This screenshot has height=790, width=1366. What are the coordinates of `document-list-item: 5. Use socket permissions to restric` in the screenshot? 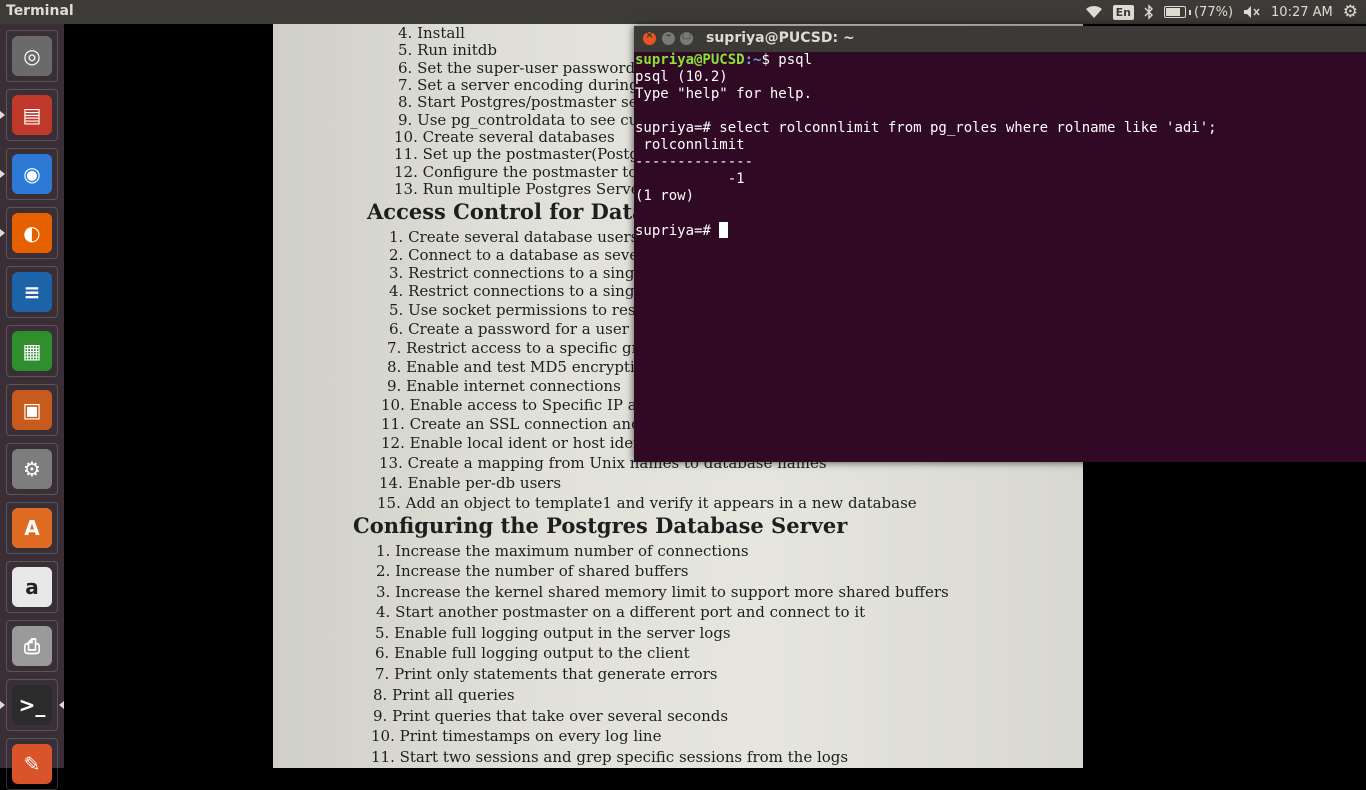 It's located at (525, 310).